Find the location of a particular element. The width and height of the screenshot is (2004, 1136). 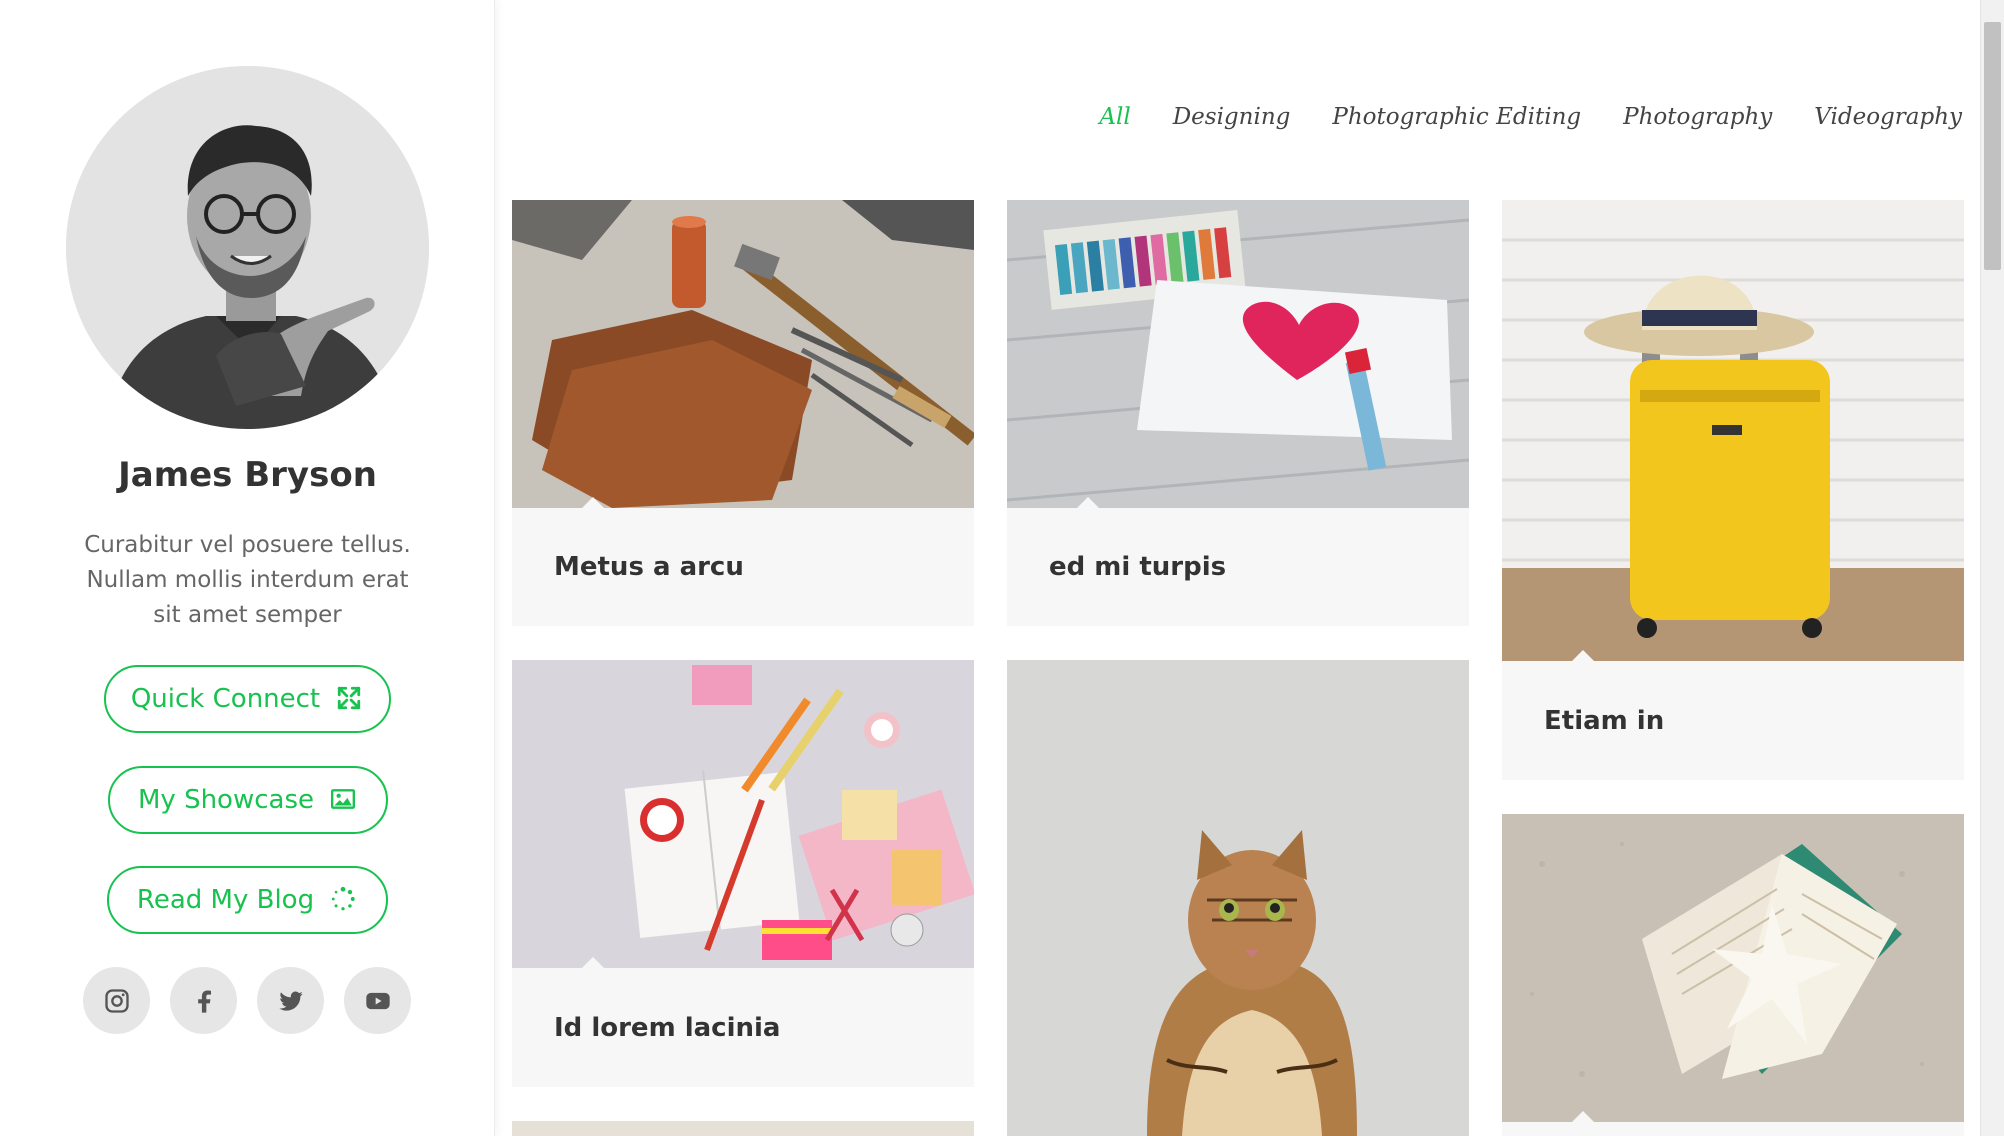

filter-videography: Videography is located at coordinates (1888, 117).